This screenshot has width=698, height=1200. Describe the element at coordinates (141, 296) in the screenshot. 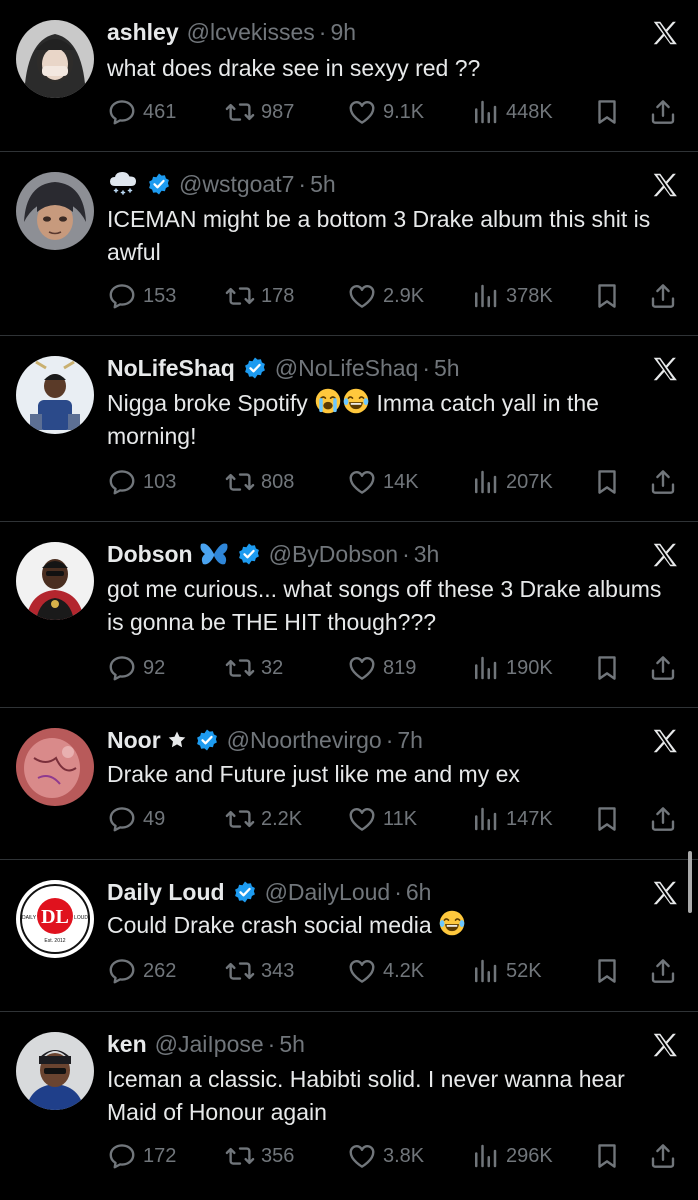

I see `reply-button: 153` at that location.